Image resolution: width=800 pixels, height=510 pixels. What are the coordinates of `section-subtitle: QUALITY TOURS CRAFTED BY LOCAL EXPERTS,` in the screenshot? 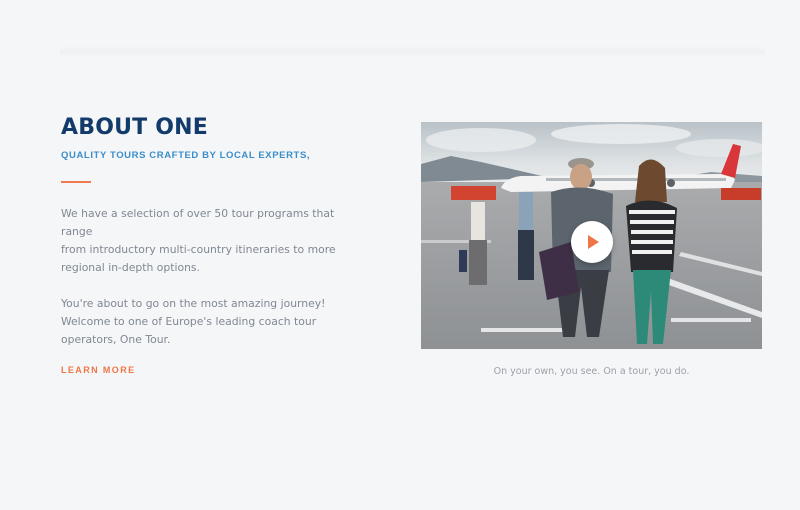 It's located at (186, 155).